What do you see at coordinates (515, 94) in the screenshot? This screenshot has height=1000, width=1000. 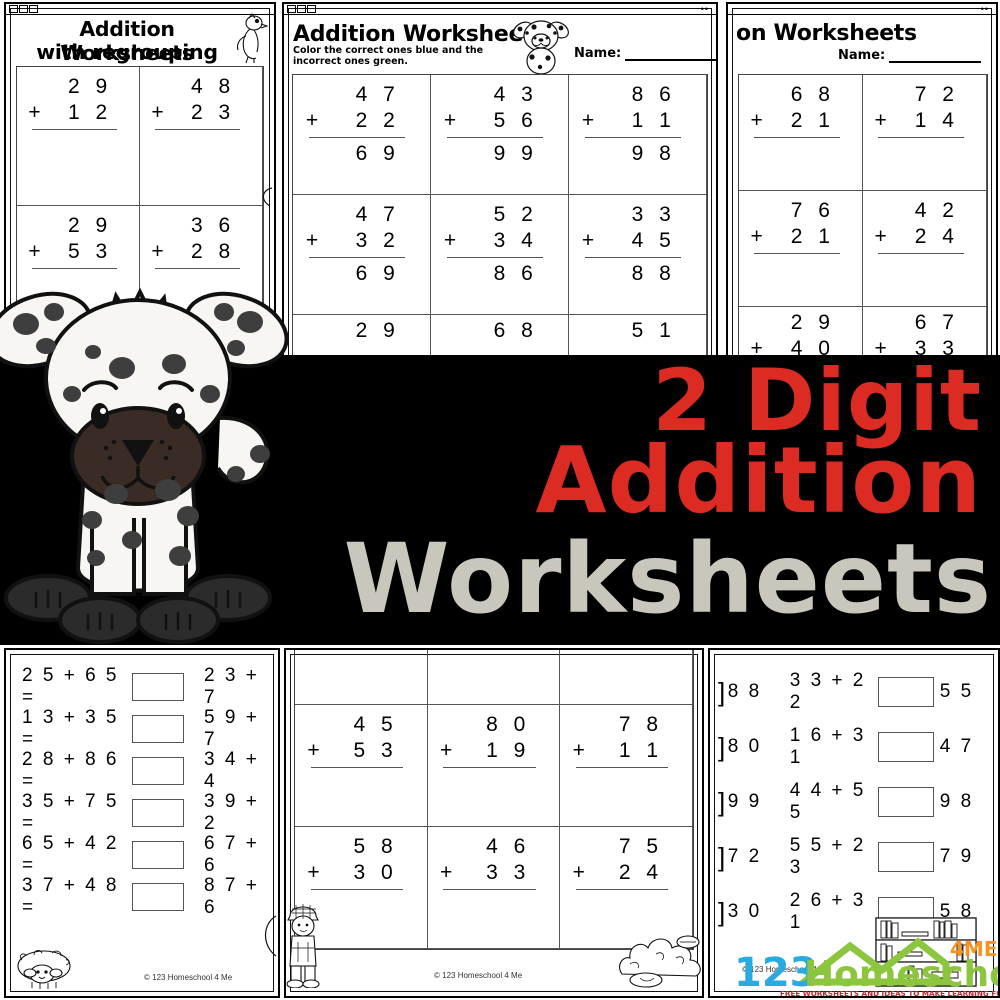 I see `problem-top: 4 3` at bounding box center [515, 94].